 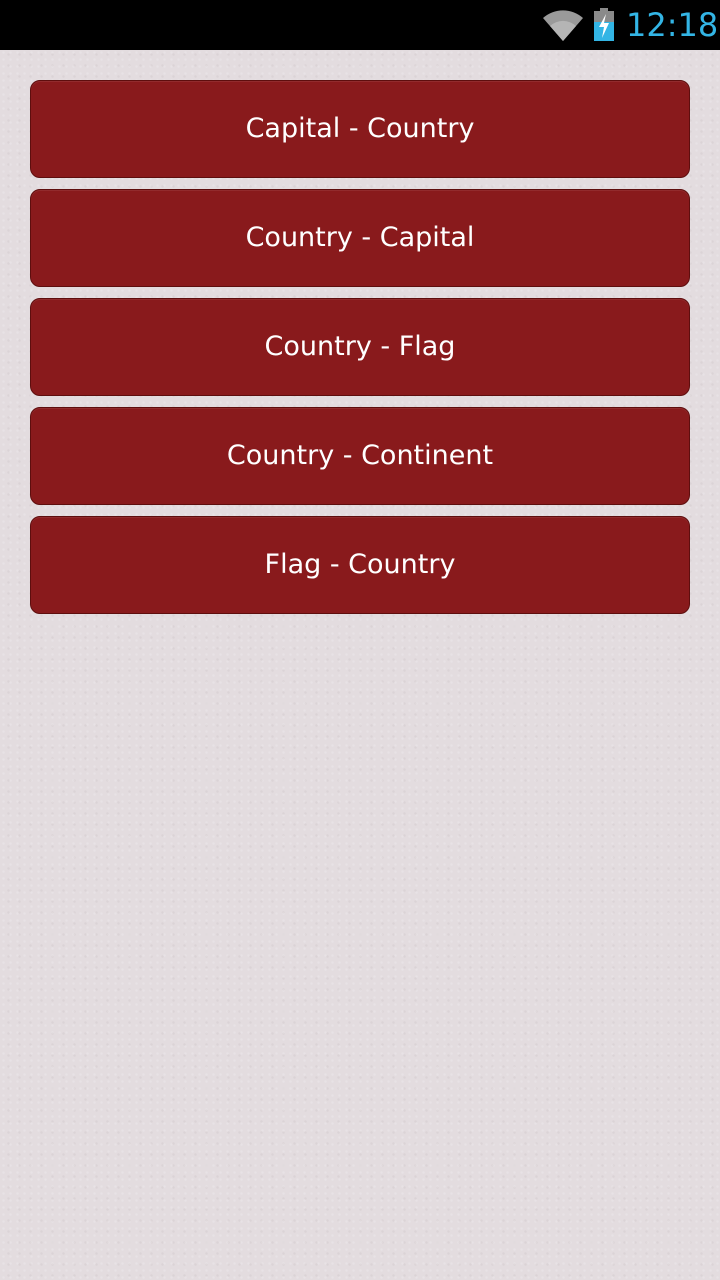 I want to click on capital-country-button: Capital - Country, so click(x=360, y=129).